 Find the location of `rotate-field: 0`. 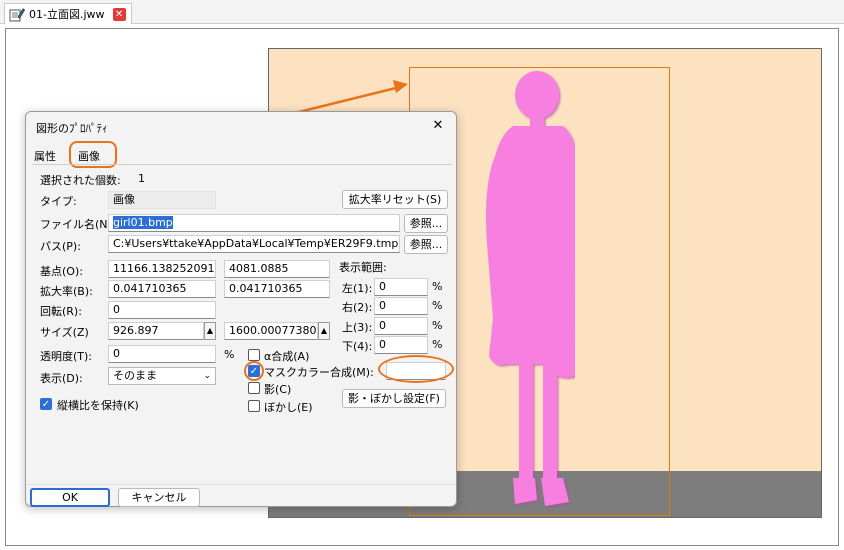

rotate-field: 0 is located at coordinates (162, 310).